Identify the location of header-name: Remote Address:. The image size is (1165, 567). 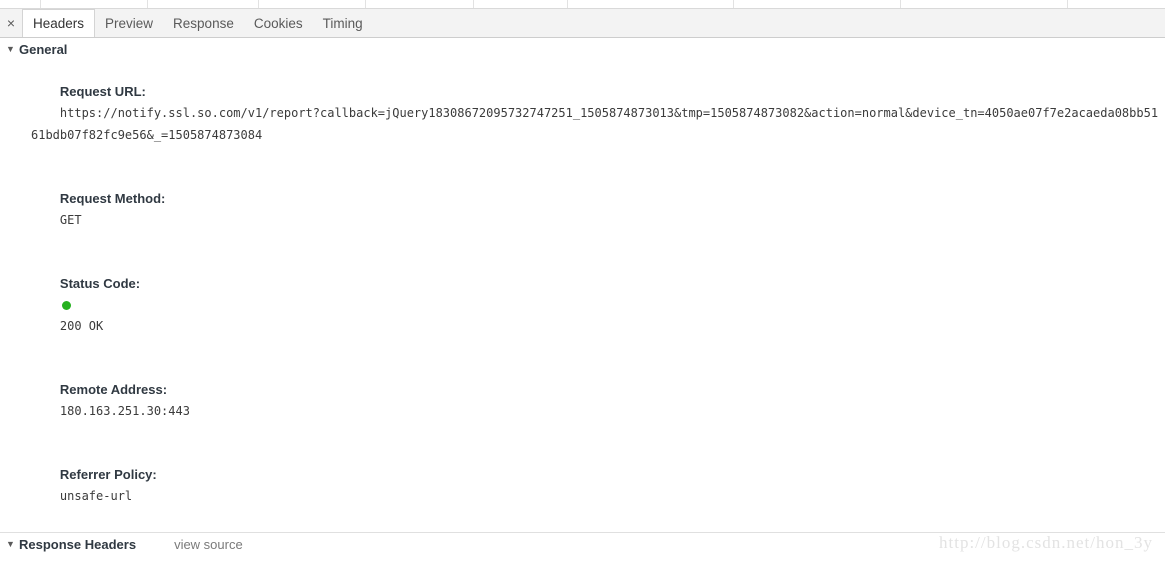
(113, 389).